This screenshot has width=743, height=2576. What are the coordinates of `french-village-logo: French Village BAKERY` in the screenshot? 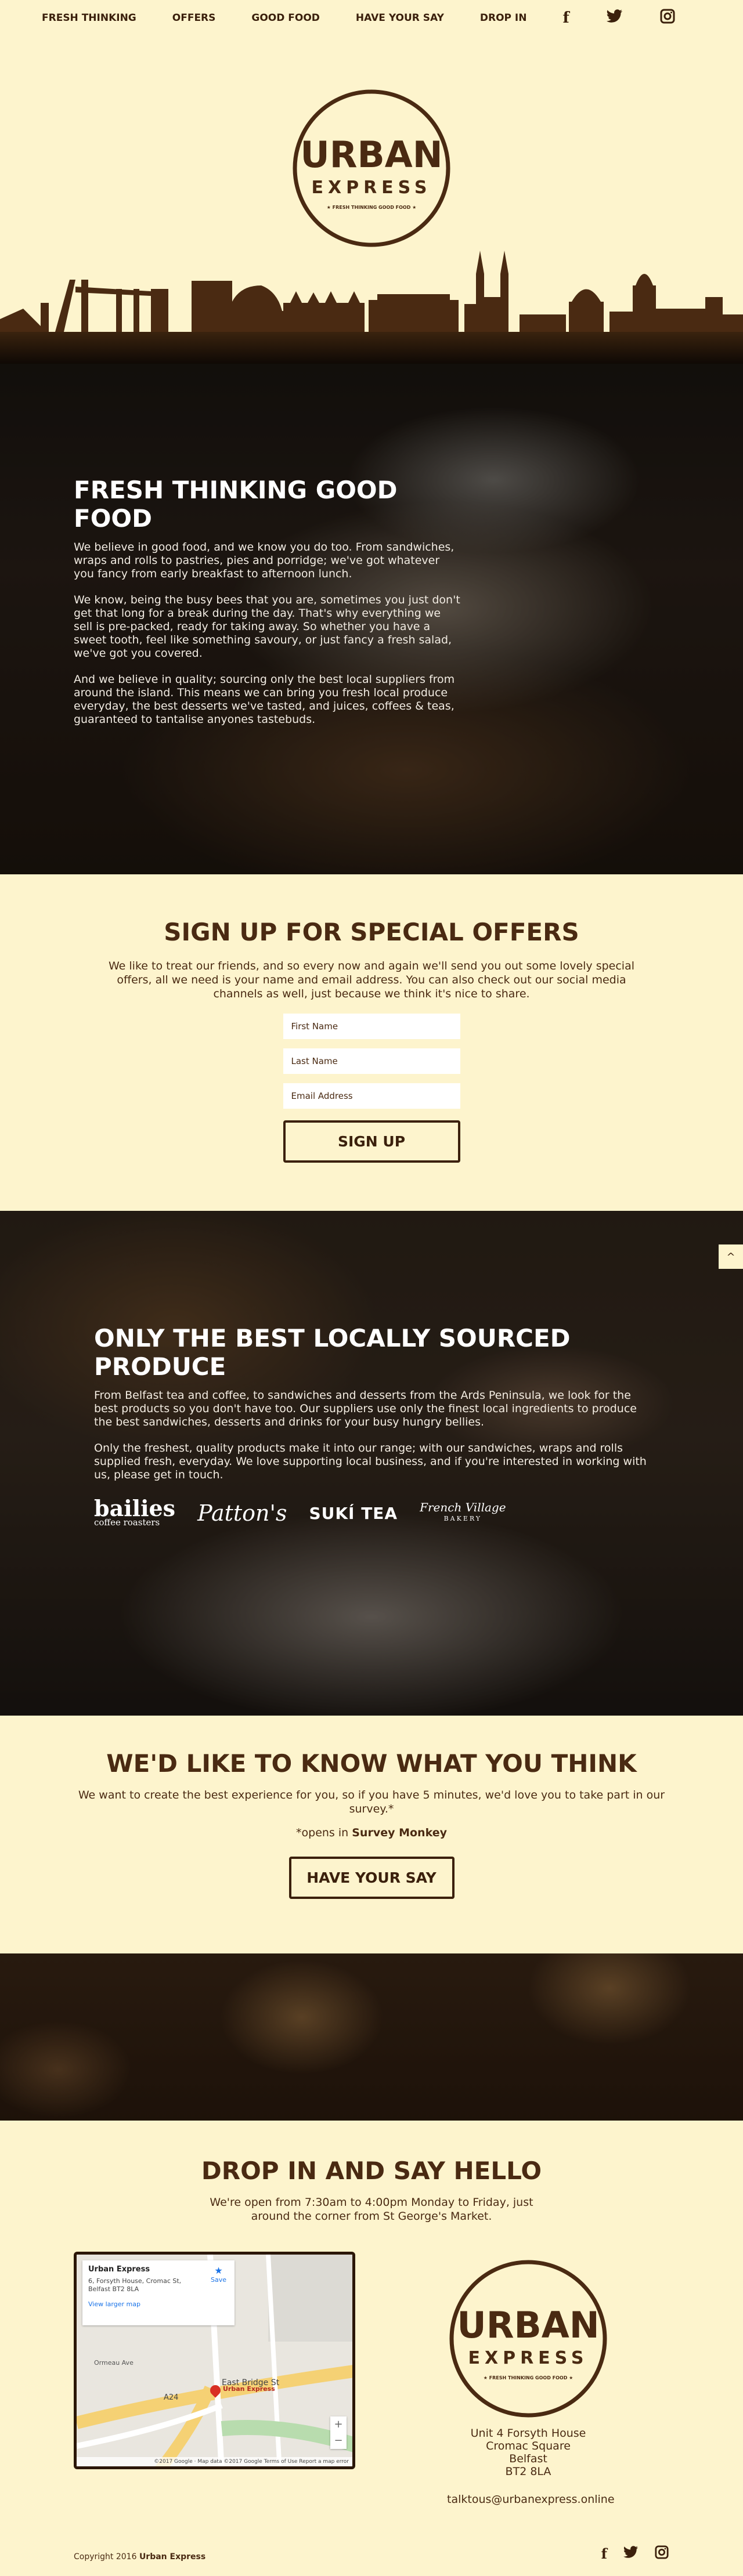 It's located at (463, 1513).